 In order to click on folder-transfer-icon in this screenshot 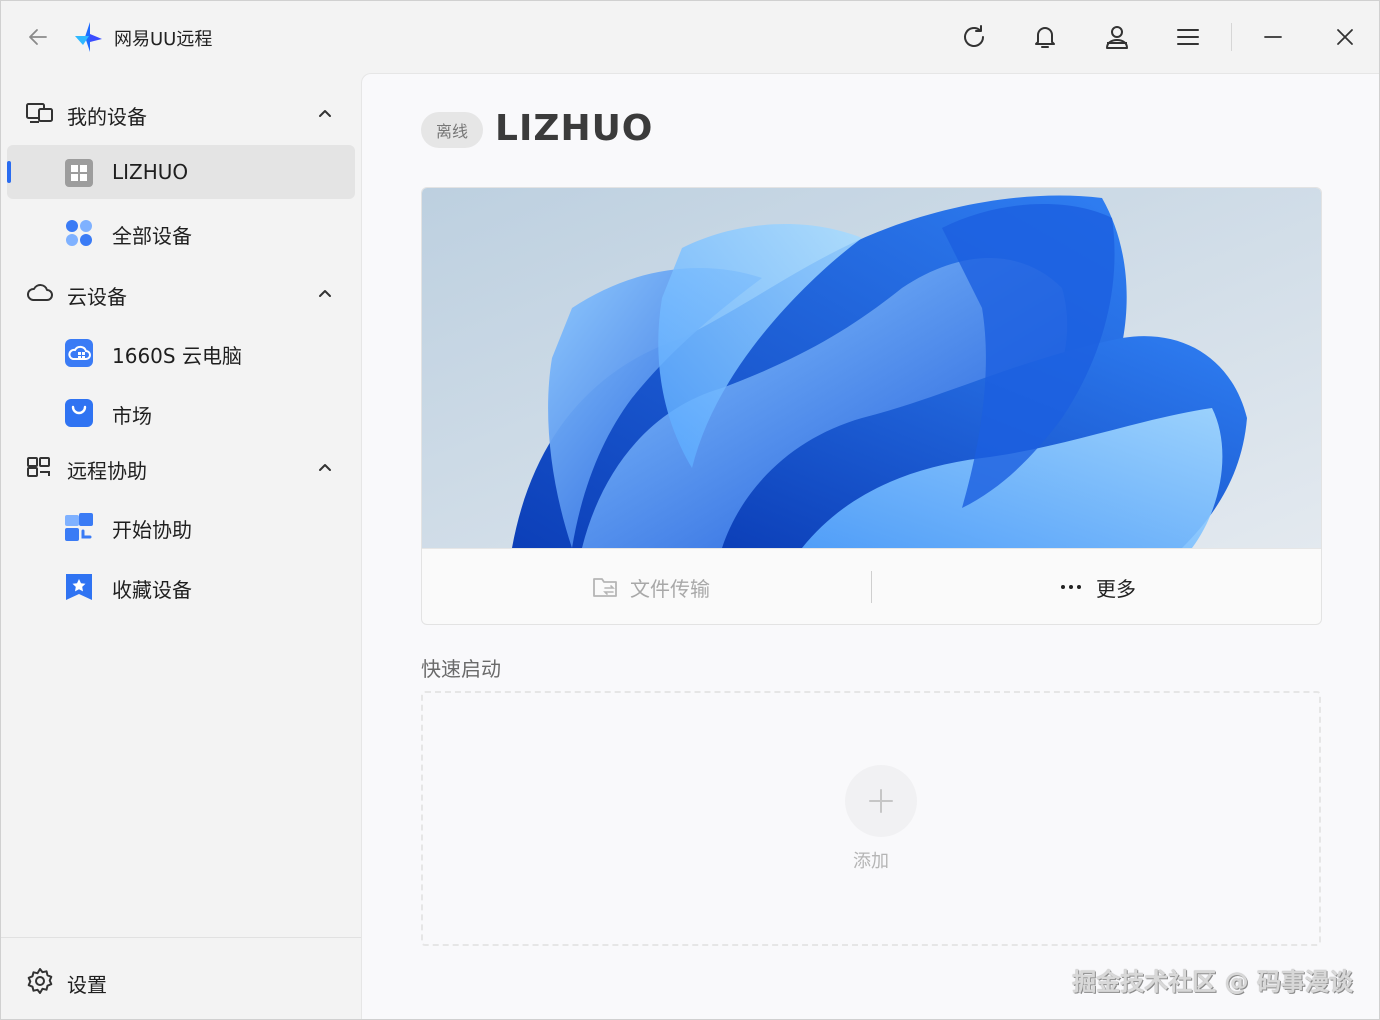, I will do `click(605, 587)`.